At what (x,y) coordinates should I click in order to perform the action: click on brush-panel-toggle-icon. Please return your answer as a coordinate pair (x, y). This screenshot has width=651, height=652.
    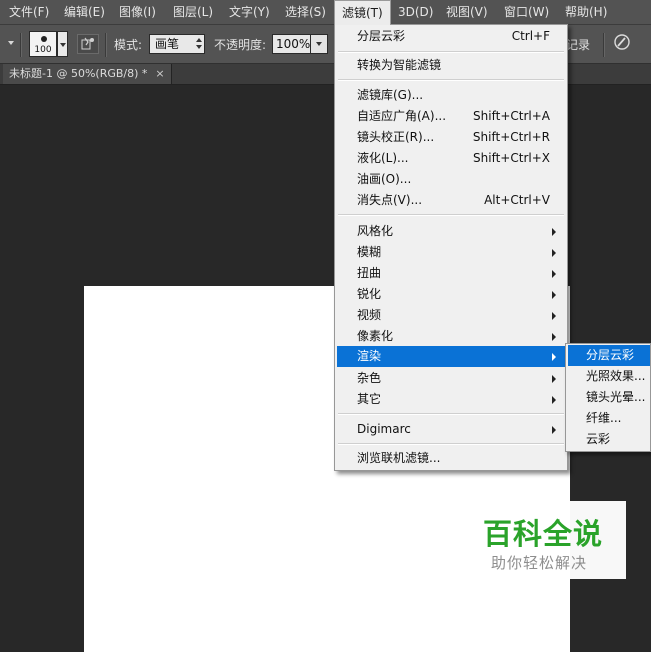
    Looking at the image, I should click on (88, 44).